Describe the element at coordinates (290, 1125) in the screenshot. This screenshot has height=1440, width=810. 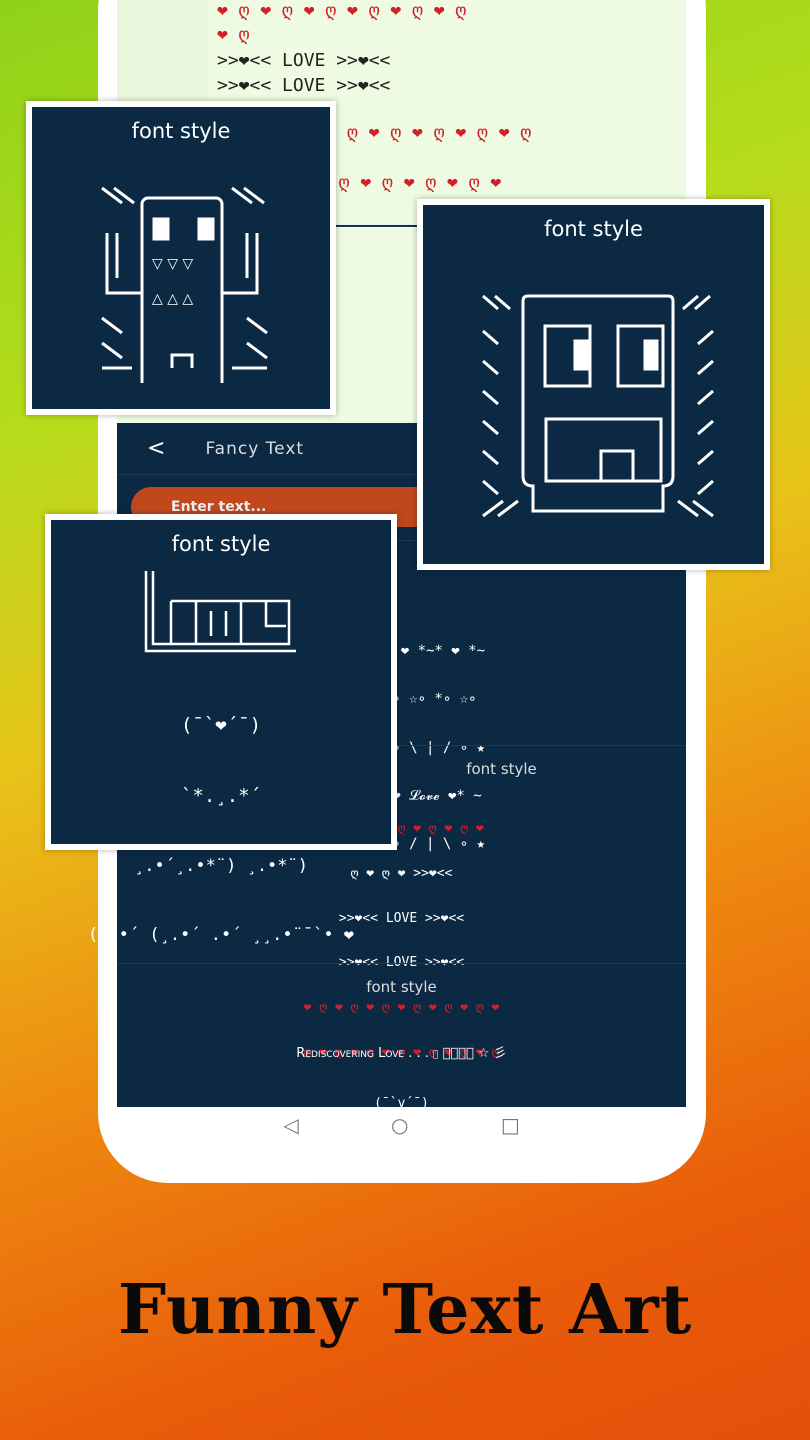
I see `nav-back-icon: ◁` at that location.